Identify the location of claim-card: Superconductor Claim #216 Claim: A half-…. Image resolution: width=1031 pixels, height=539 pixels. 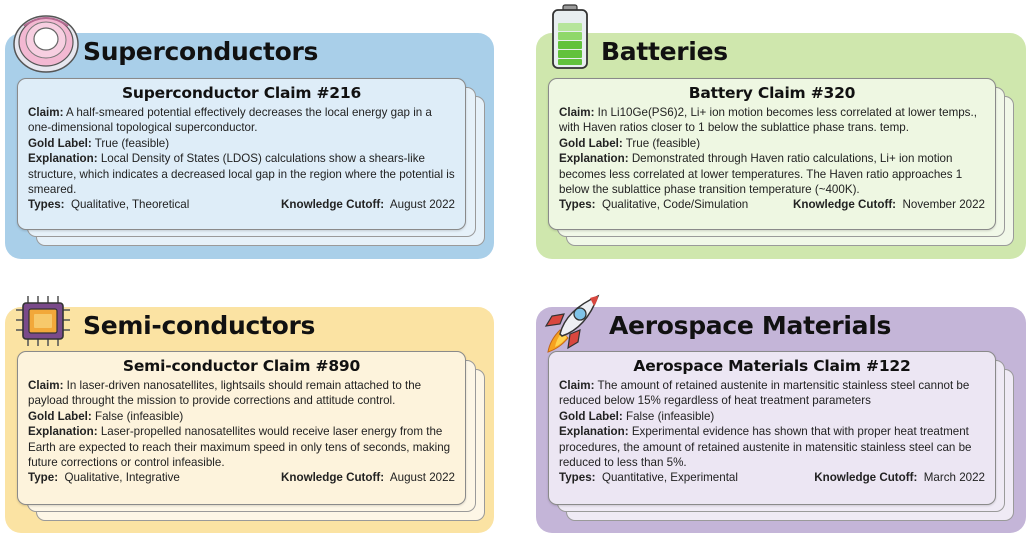
(241, 154).